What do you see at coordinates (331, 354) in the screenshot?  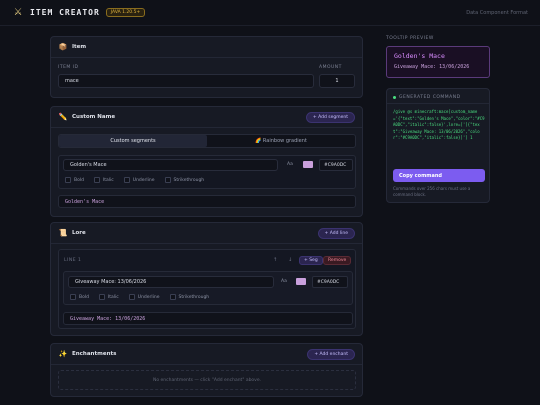 I see `add-enchant-button: + Add enchant` at bounding box center [331, 354].